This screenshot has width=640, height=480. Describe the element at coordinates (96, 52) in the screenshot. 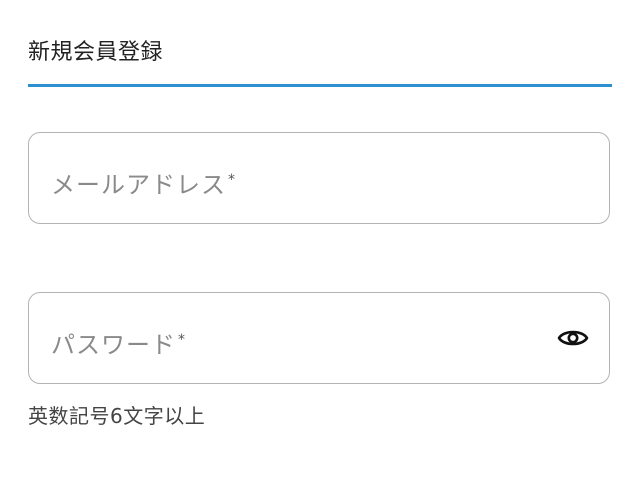

I see `tab-title: 新規会員登録` at that location.